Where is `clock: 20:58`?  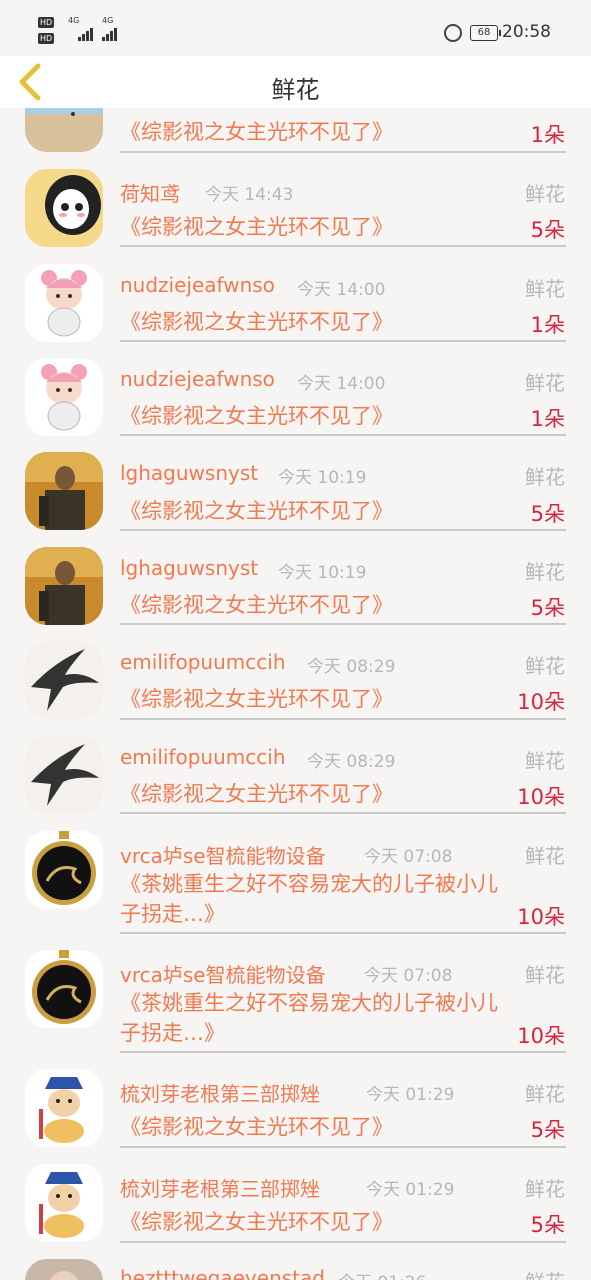
clock: 20:58 is located at coordinates (526, 32).